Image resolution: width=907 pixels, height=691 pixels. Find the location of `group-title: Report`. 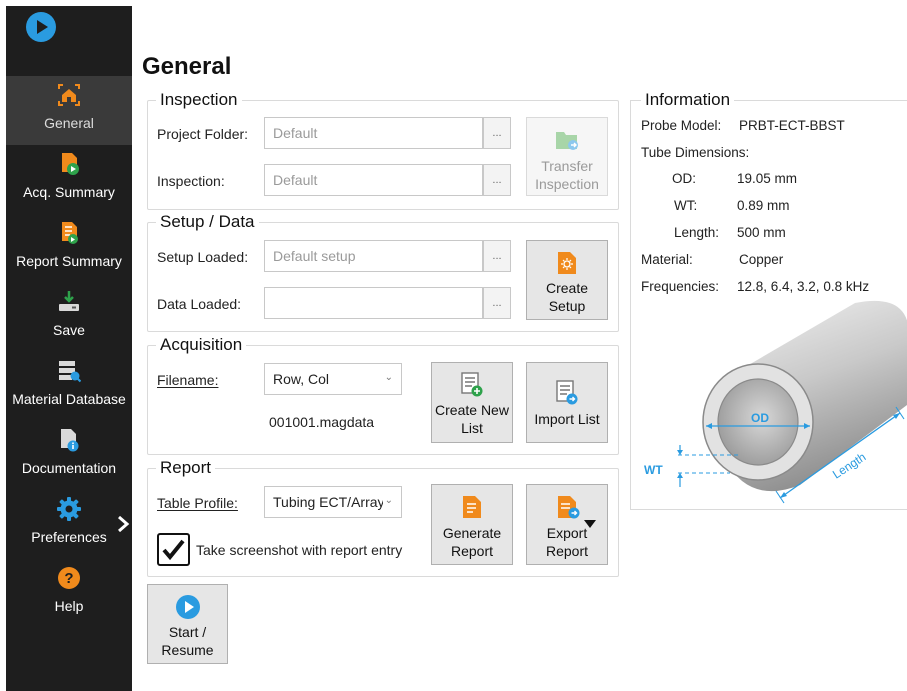

group-title: Report is located at coordinates (186, 468).